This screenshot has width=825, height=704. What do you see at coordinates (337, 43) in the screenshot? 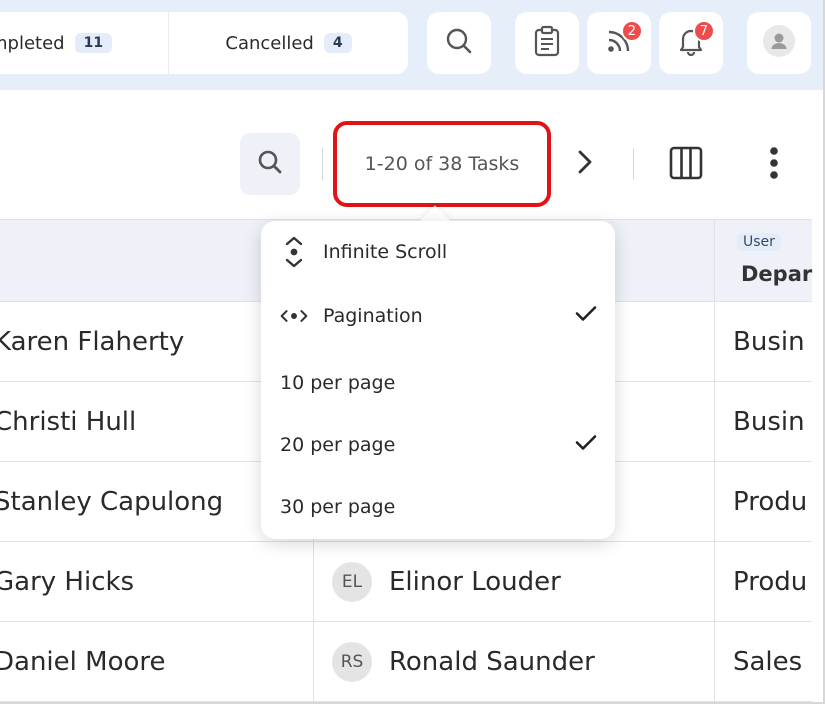
I see `tab-cancelled-count: 4` at bounding box center [337, 43].